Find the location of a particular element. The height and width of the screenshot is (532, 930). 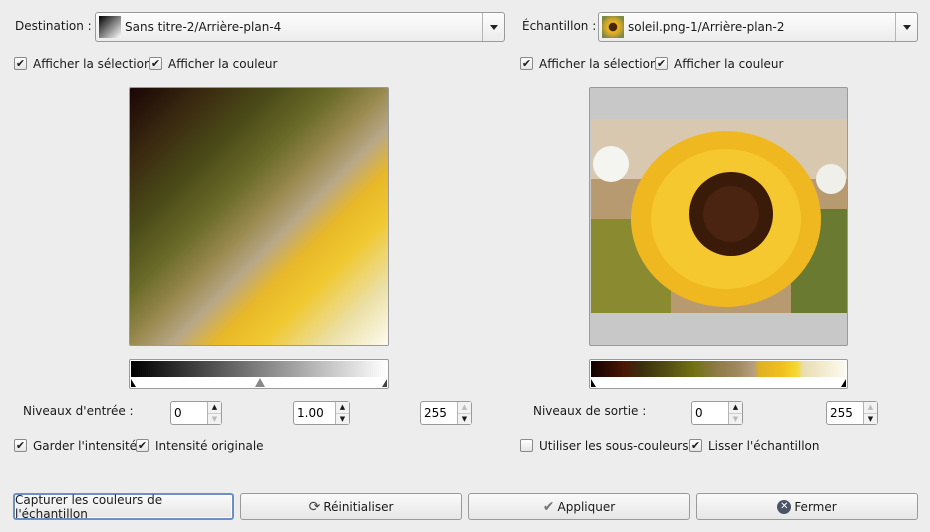

capture-sample-colors-button: Capturer les couleurs de l'échantillon is located at coordinates (123, 506).